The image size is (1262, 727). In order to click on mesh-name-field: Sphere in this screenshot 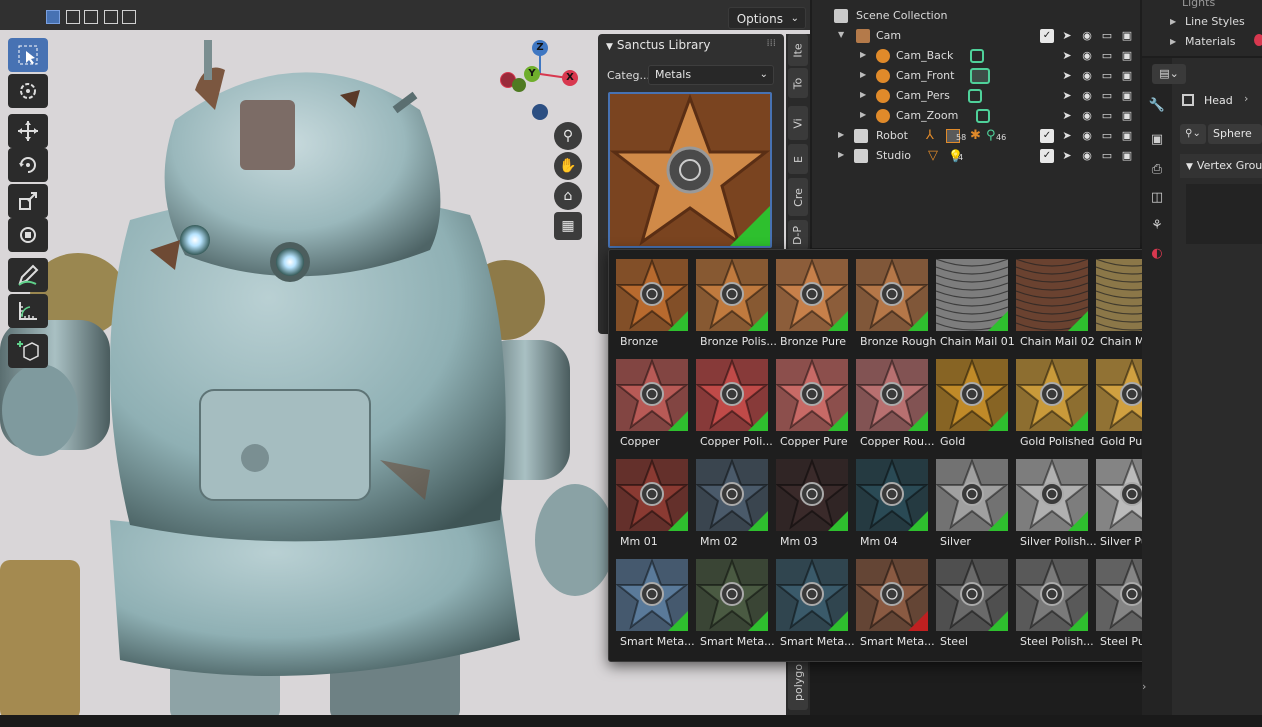, I will do `click(1235, 134)`.